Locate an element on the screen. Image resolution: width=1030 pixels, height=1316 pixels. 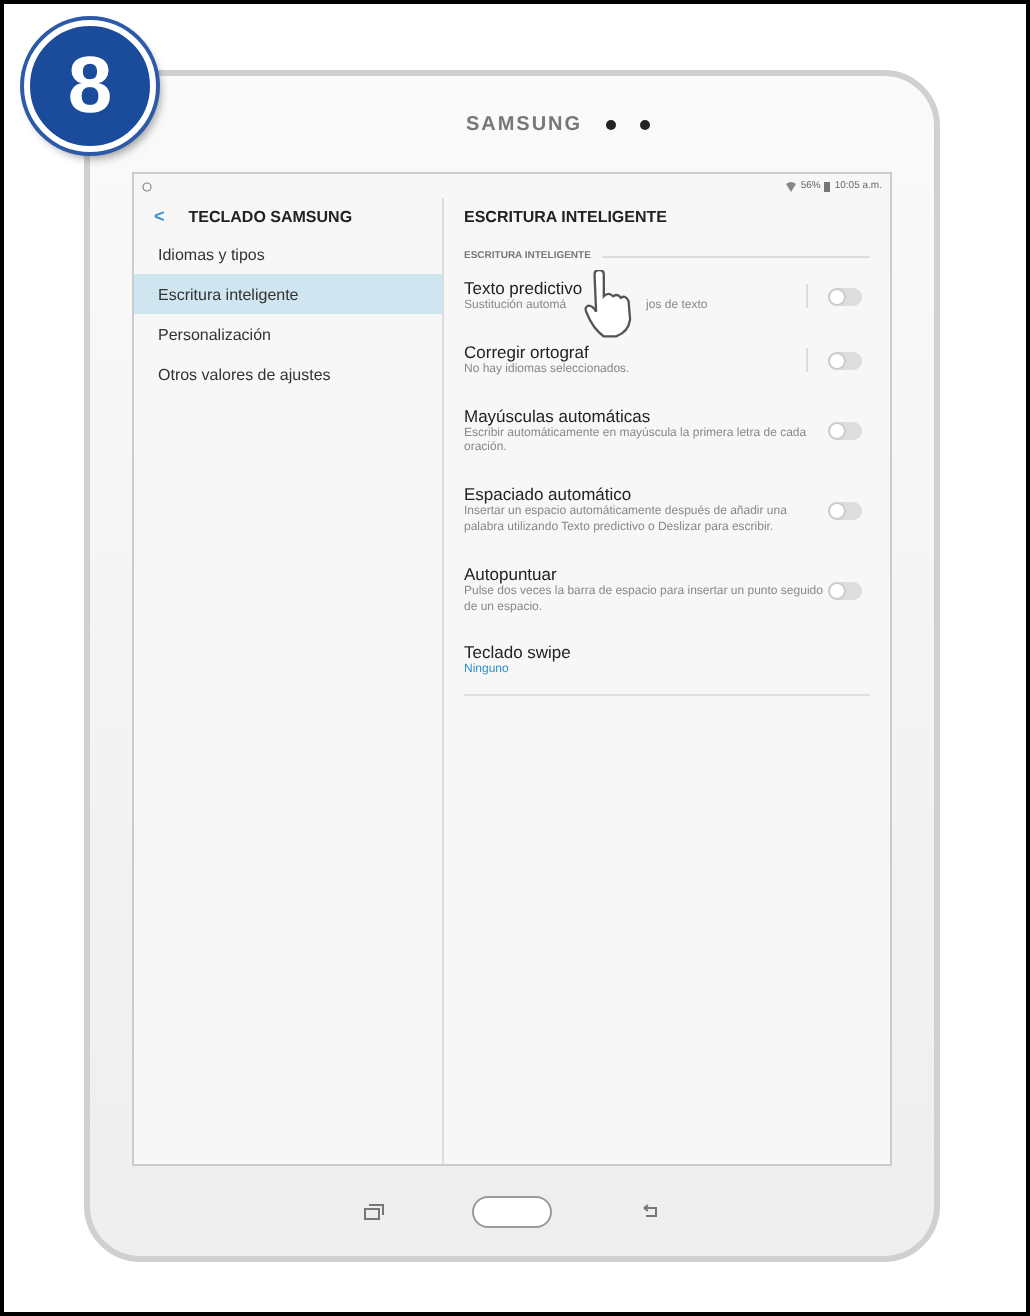
menu-item: Escritura inteligente is located at coordinates (288, 294).